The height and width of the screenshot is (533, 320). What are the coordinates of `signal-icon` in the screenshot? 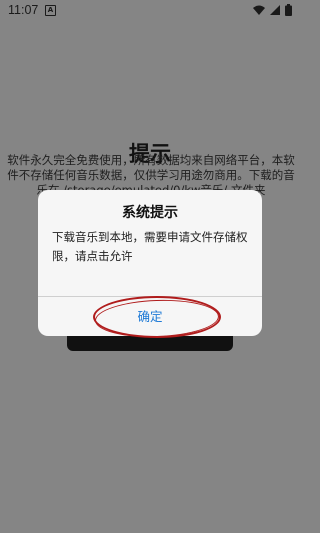 It's located at (275, 10).